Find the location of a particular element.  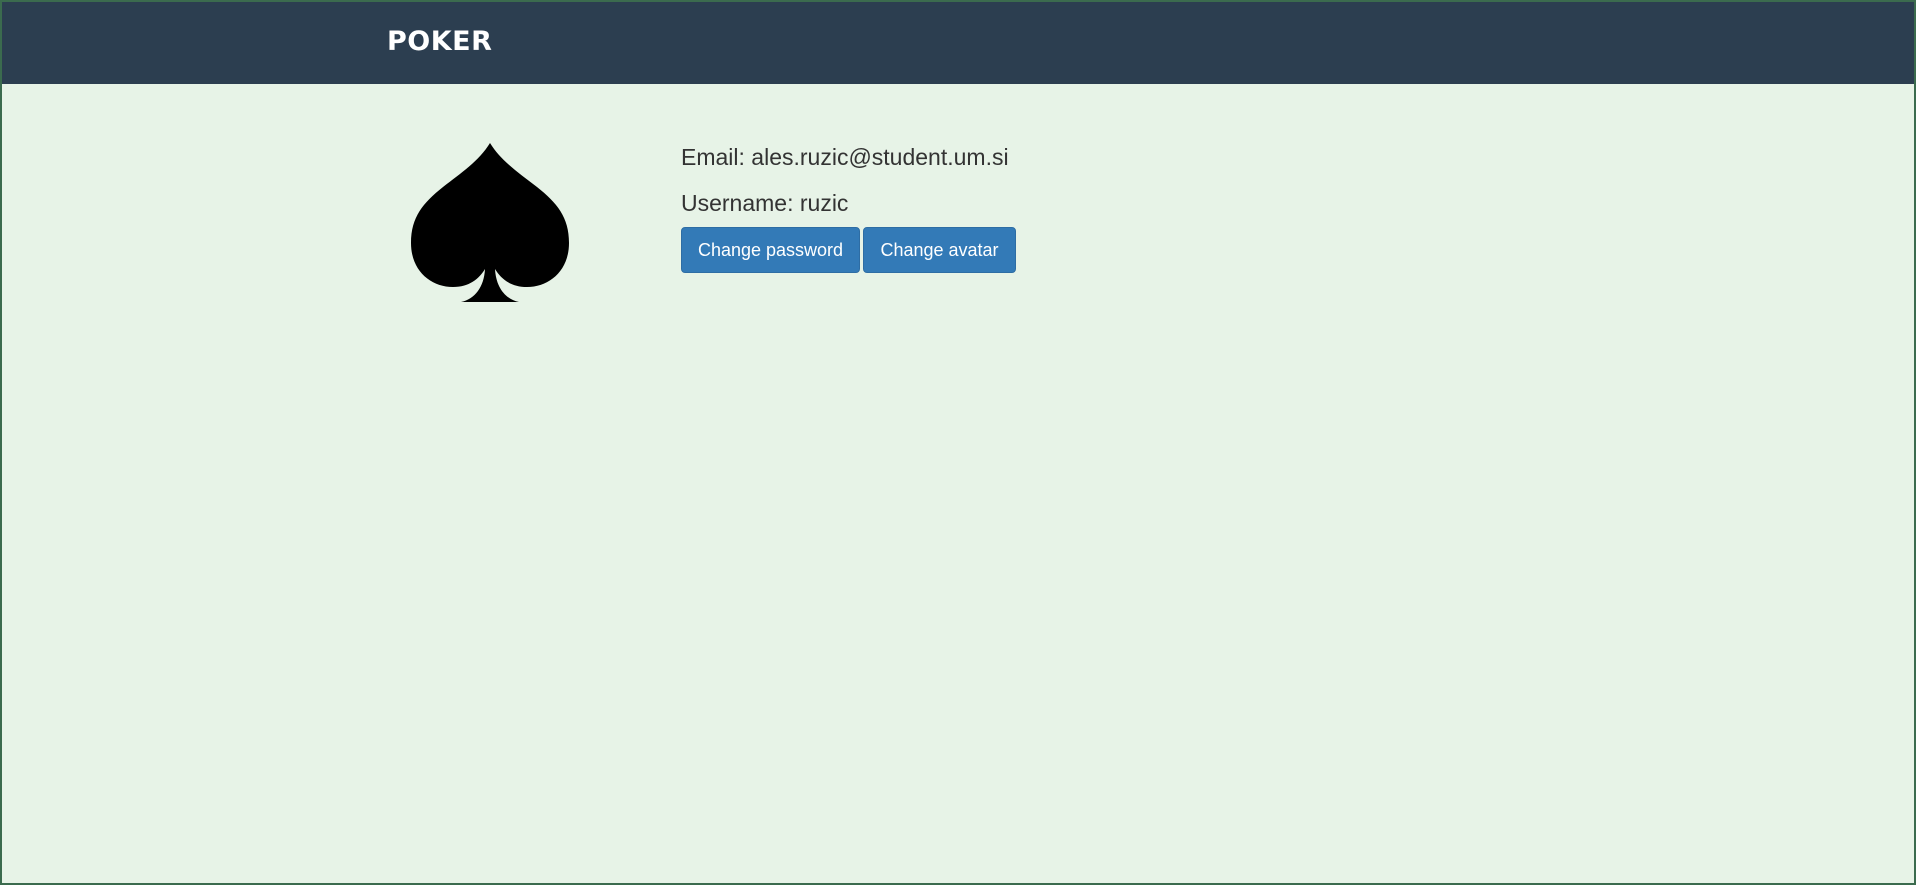

change-password-button: Change password is located at coordinates (770, 250).